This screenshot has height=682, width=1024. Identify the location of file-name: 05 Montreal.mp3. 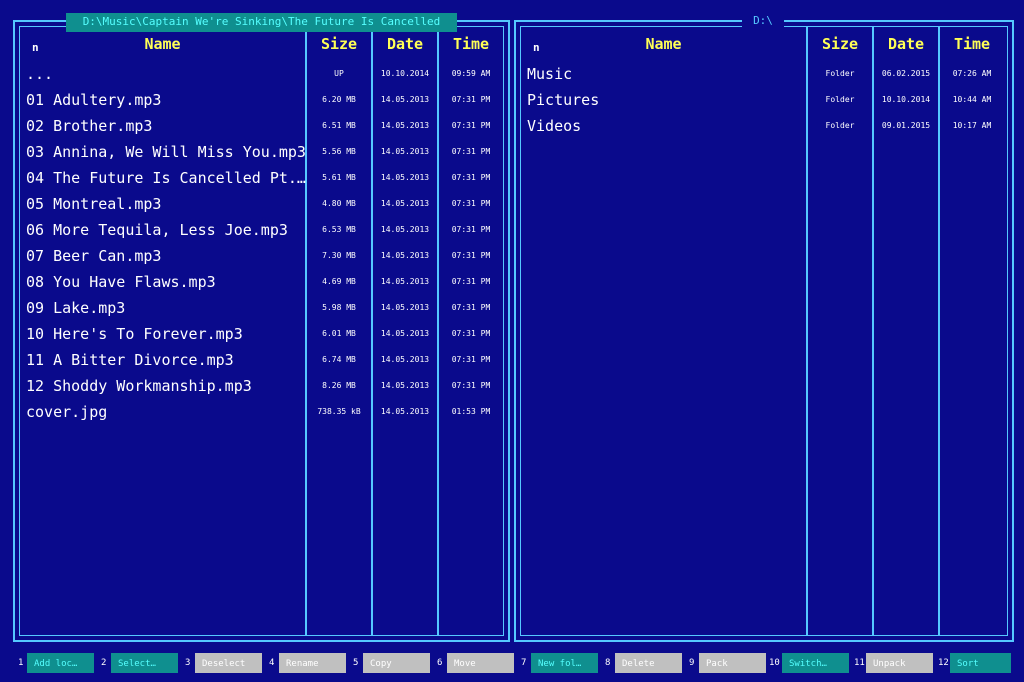
(94, 204).